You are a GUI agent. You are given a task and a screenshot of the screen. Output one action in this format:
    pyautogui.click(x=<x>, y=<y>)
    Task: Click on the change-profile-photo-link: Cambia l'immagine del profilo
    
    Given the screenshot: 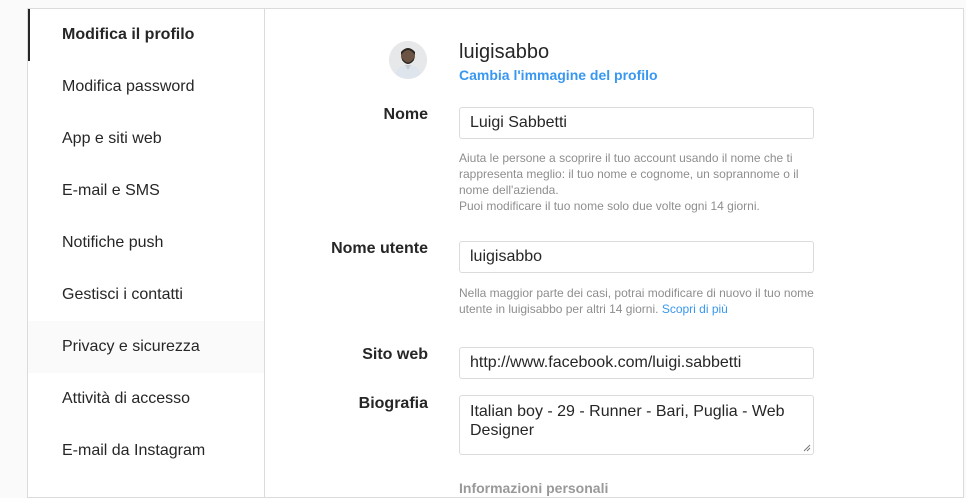 What is the action you would take?
    pyautogui.click(x=558, y=75)
    